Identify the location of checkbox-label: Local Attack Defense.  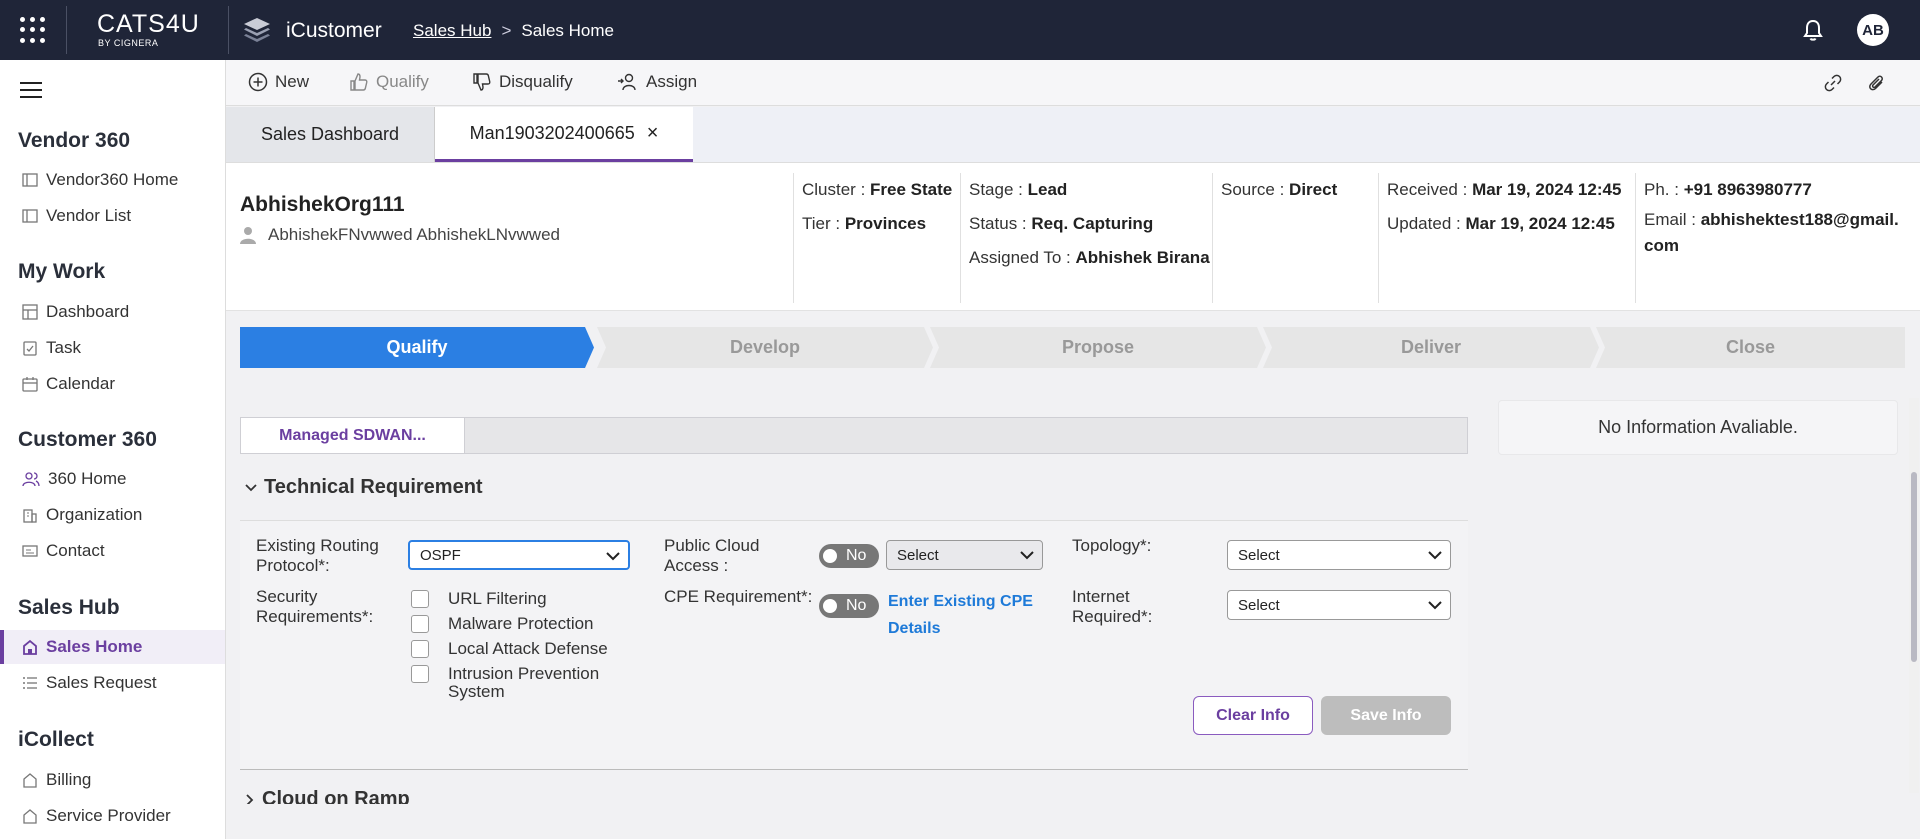
(528, 648).